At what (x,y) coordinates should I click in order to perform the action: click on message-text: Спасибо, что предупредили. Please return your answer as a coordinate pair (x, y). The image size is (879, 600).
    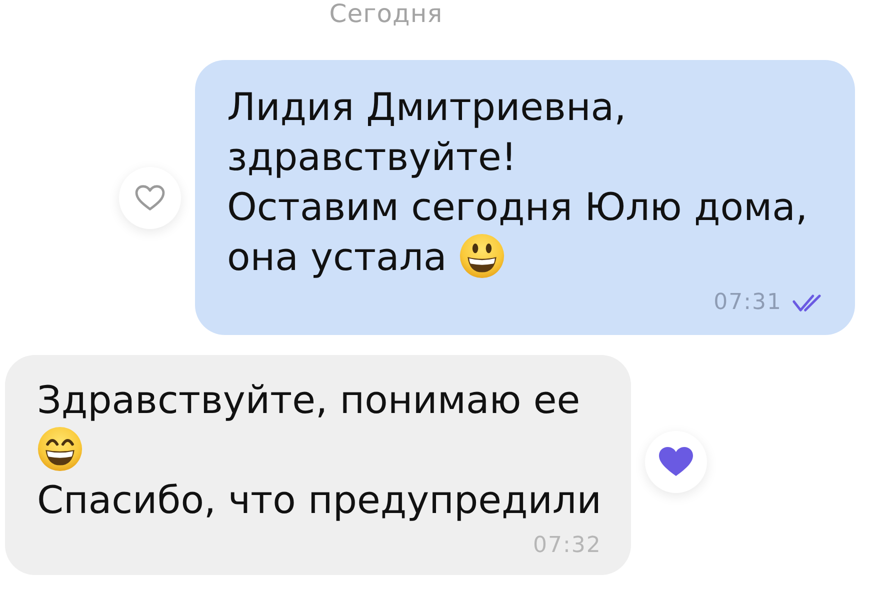
    Looking at the image, I should click on (319, 500).